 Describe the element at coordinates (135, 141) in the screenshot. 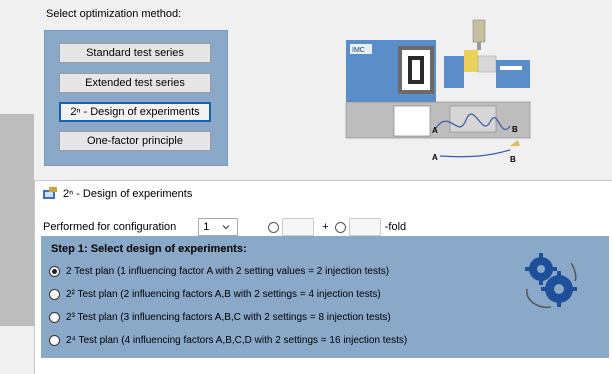

I see `one-factor-principle-button: One-factor principle` at that location.